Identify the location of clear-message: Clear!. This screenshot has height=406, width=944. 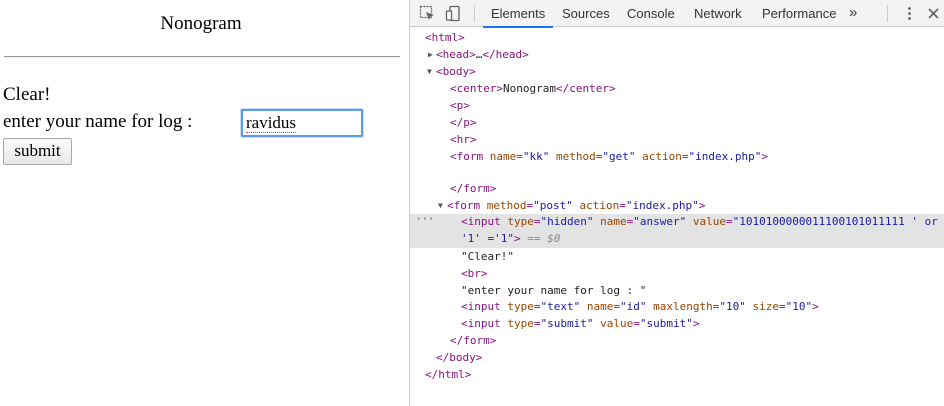
(27, 94).